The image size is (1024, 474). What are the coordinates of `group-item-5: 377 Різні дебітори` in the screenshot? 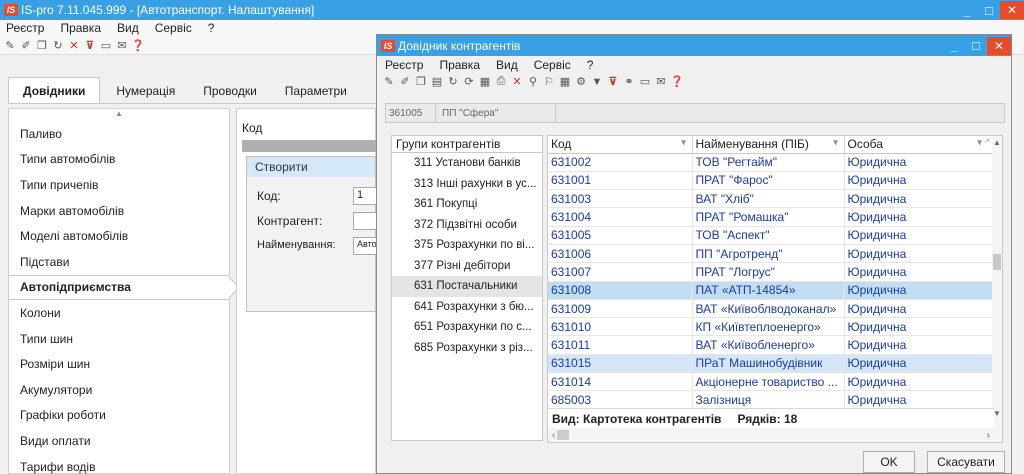 It's located at (467, 266).